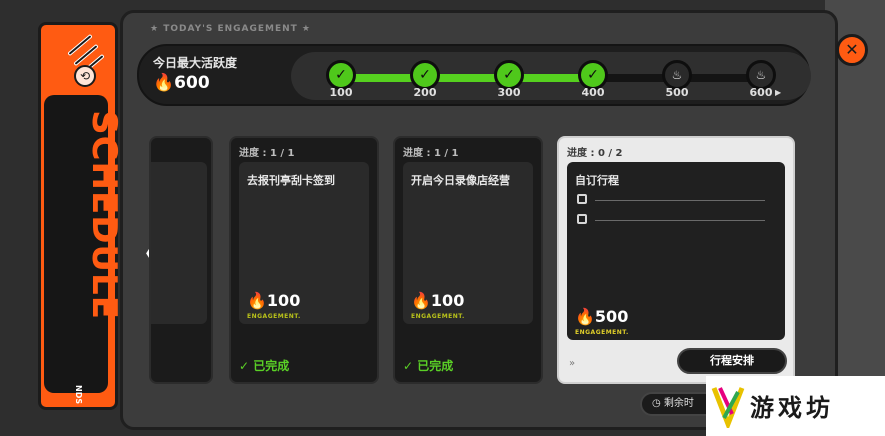 The height and width of the screenshot is (436, 885). I want to click on task-card-inner: 开启今日录像店经营 🔥100 ENGAGEMENT., so click(468, 243).